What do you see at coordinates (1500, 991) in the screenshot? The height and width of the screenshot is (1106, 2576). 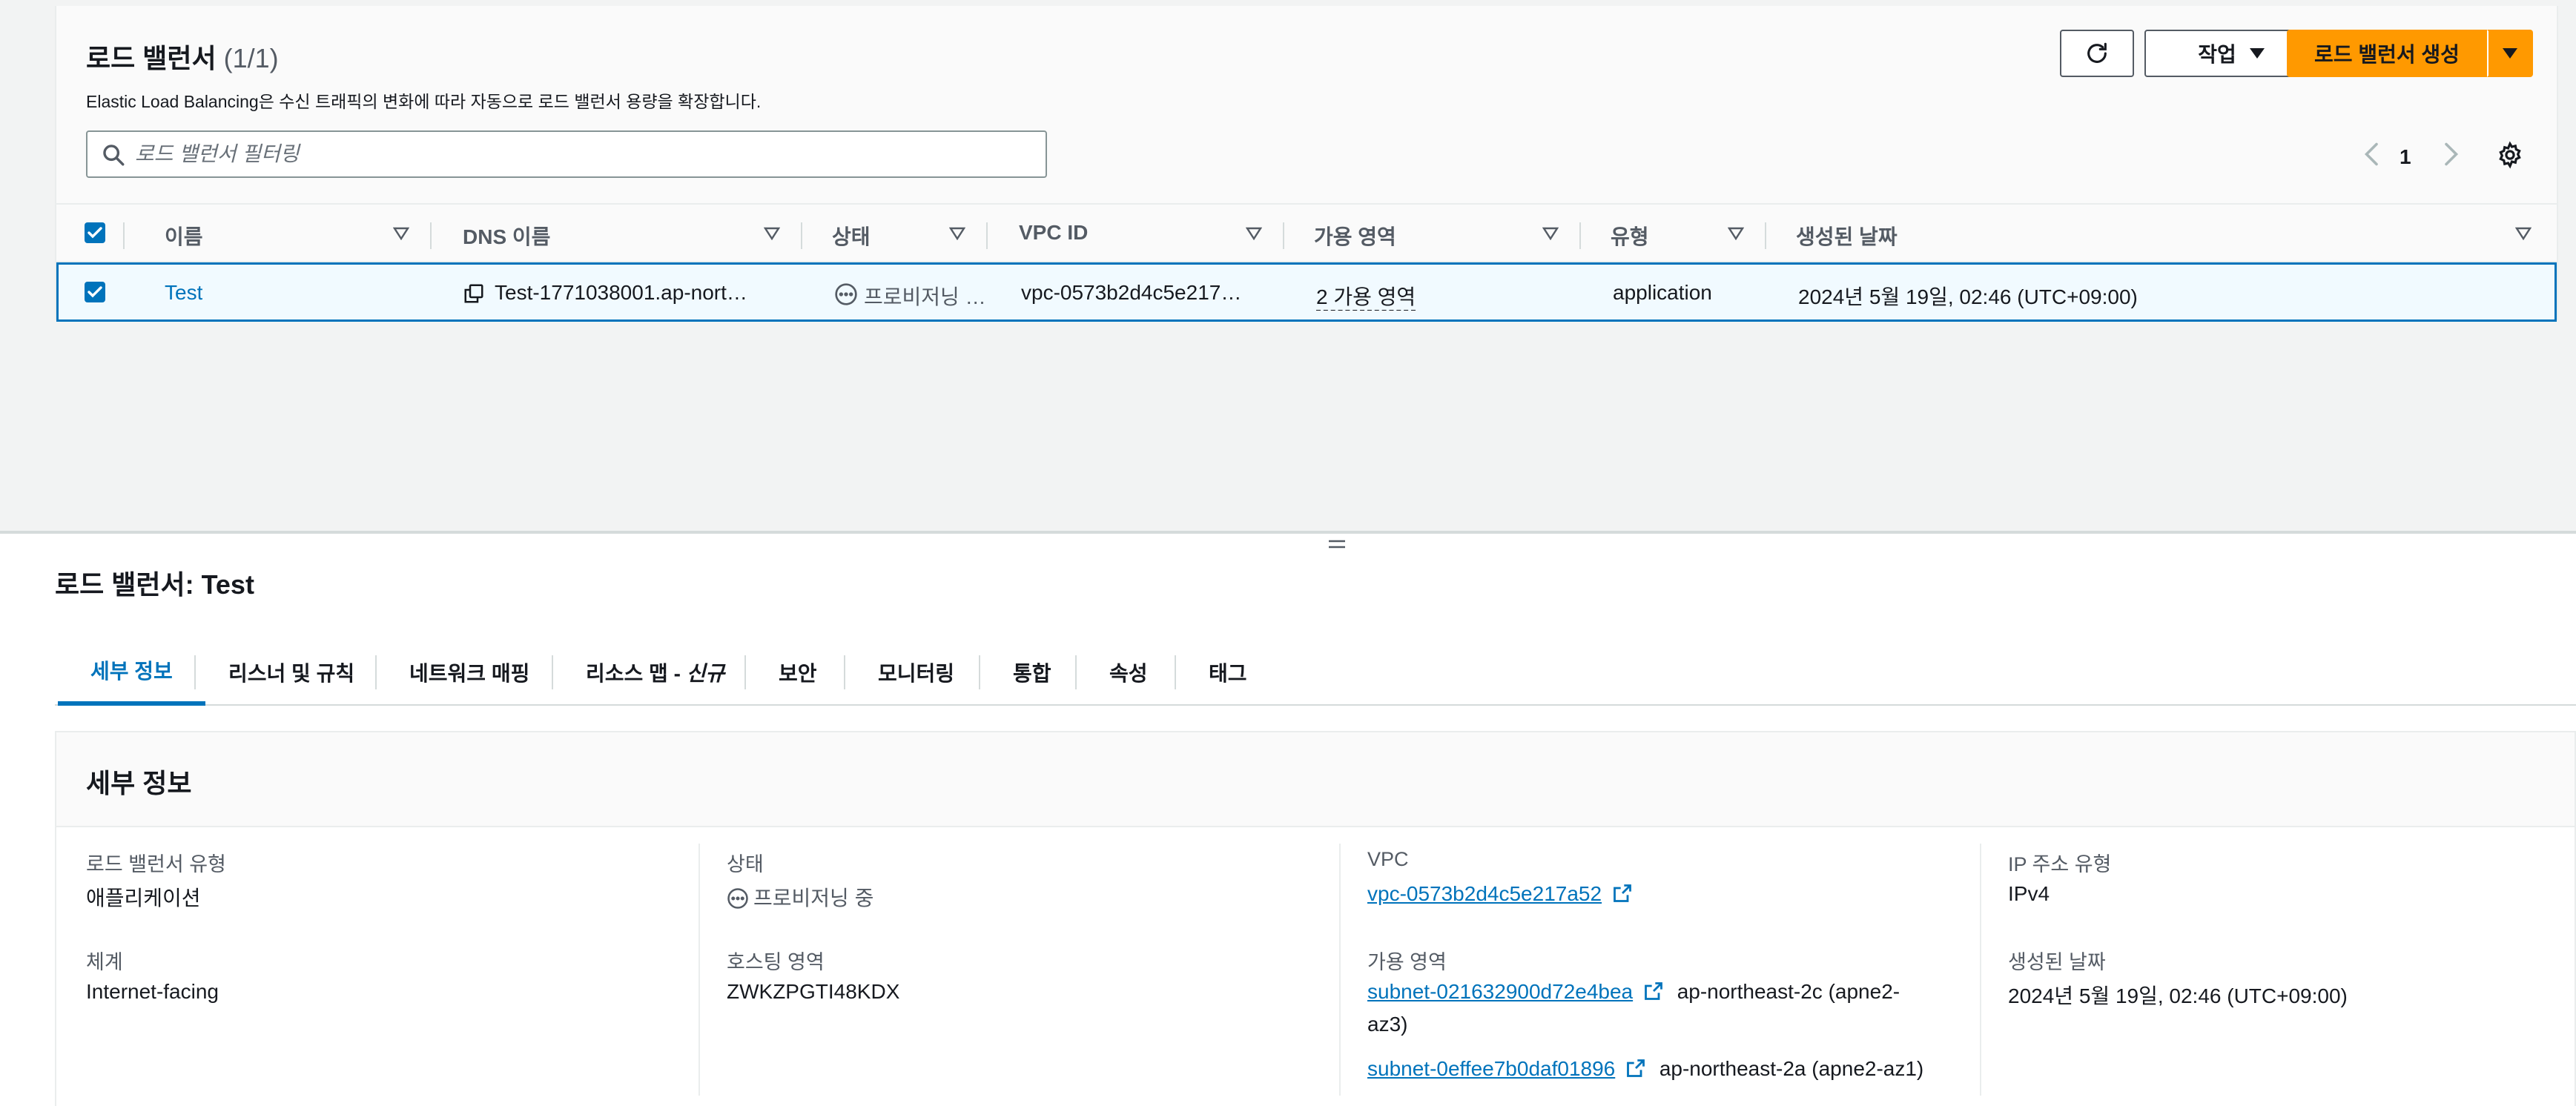 I see `subnet-1-link: subnet-021632900d72e4bea` at bounding box center [1500, 991].